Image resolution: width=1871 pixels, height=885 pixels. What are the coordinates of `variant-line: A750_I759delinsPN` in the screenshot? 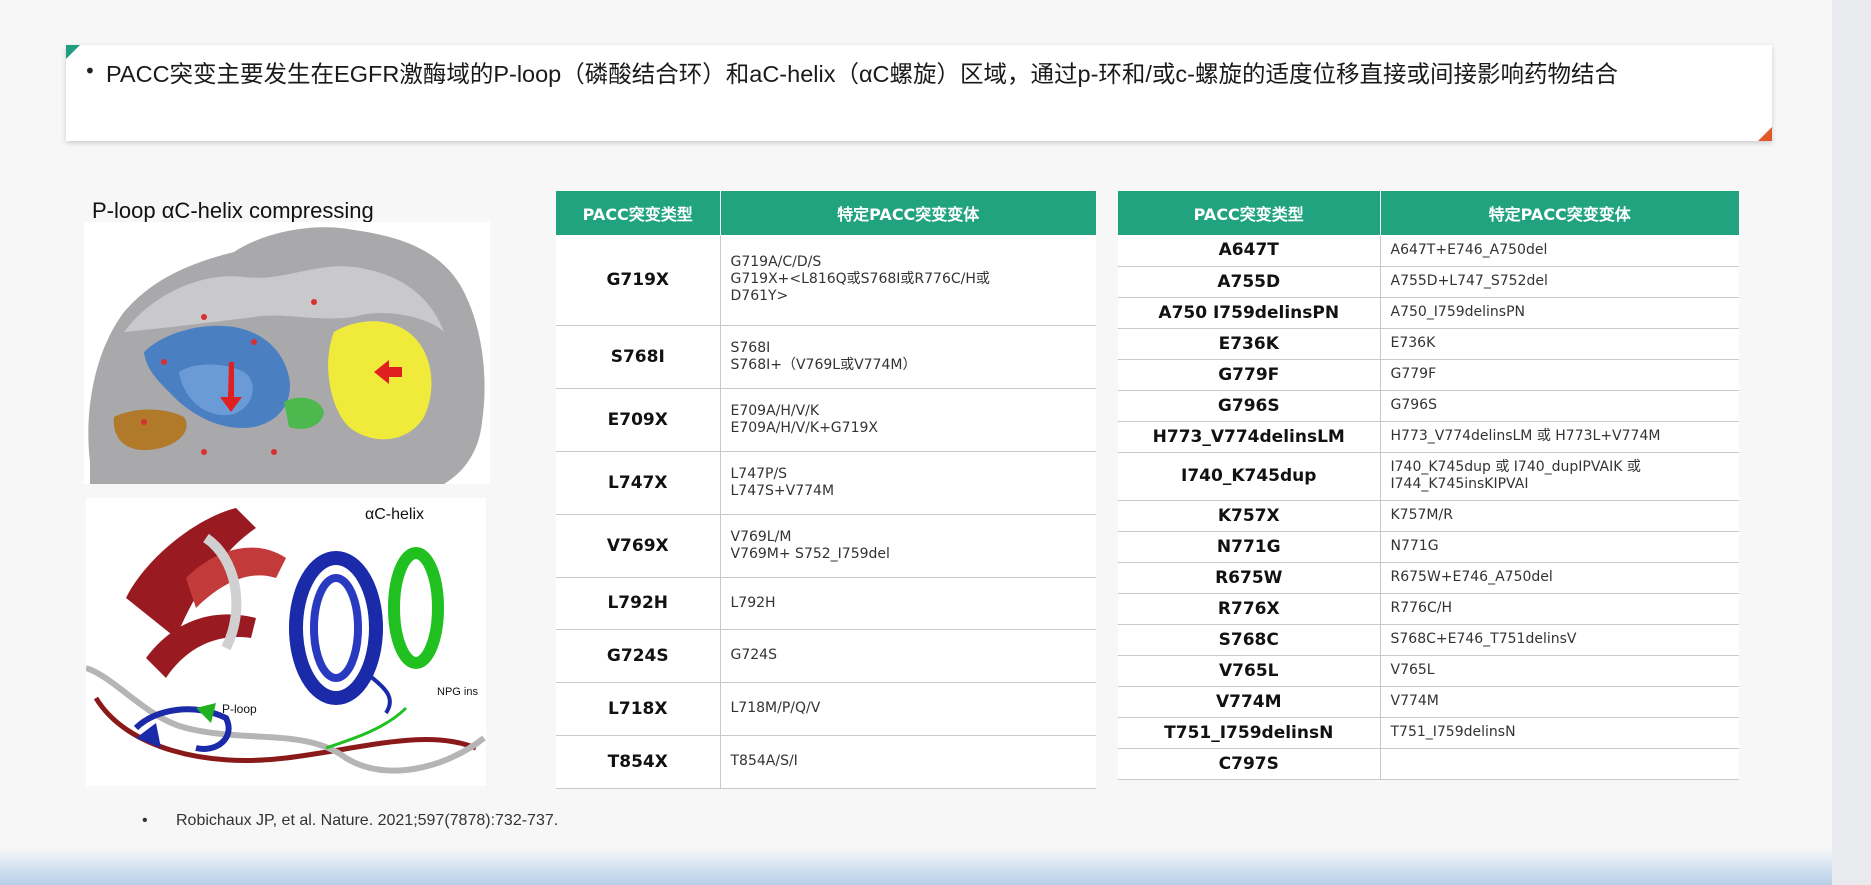 It's located at (1458, 312).